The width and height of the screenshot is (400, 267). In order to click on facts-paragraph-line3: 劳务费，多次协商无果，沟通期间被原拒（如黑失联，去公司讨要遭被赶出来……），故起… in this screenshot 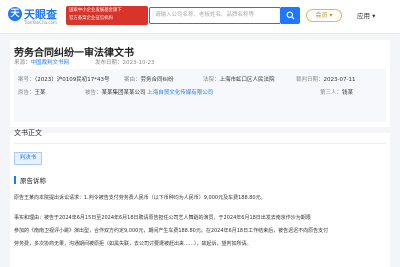, I will do `click(133, 244)`.